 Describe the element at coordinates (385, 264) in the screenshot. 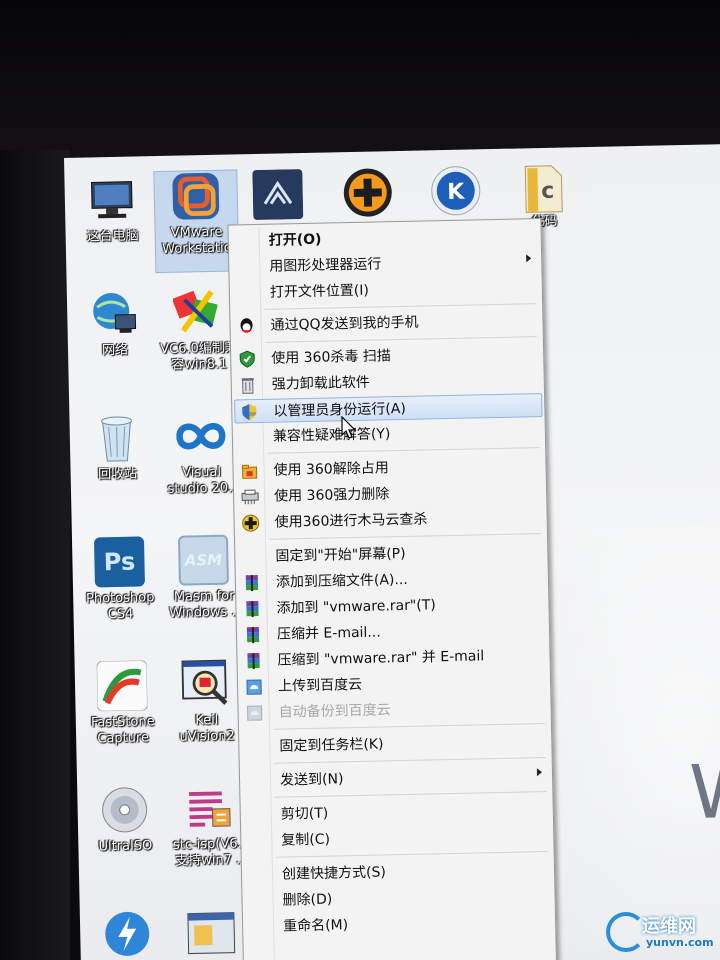

I see `menu-item-run-with-gpu: 用图形处理器运行` at that location.